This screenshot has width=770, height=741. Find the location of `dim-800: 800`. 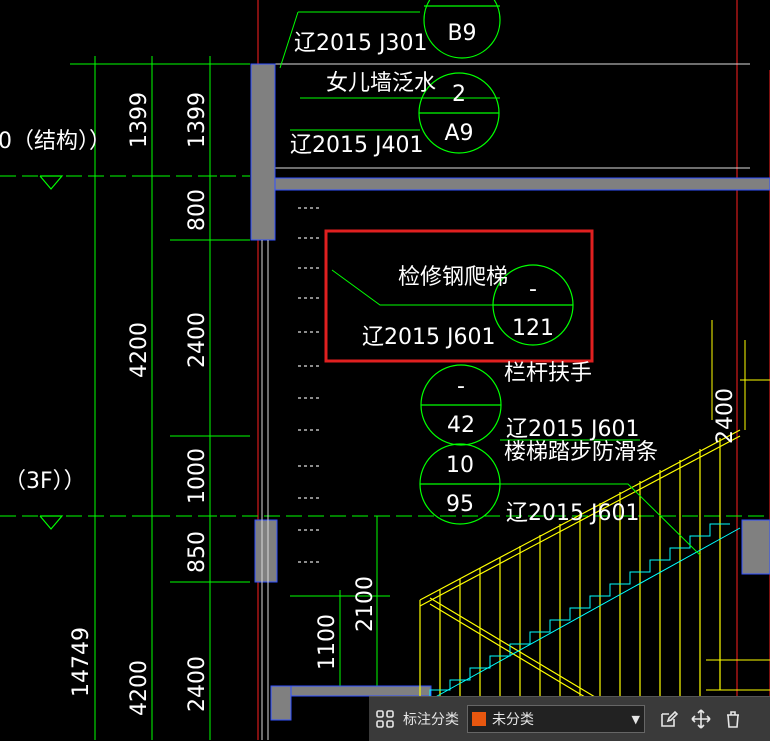

dim-800: 800 is located at coordinates (197, 210).